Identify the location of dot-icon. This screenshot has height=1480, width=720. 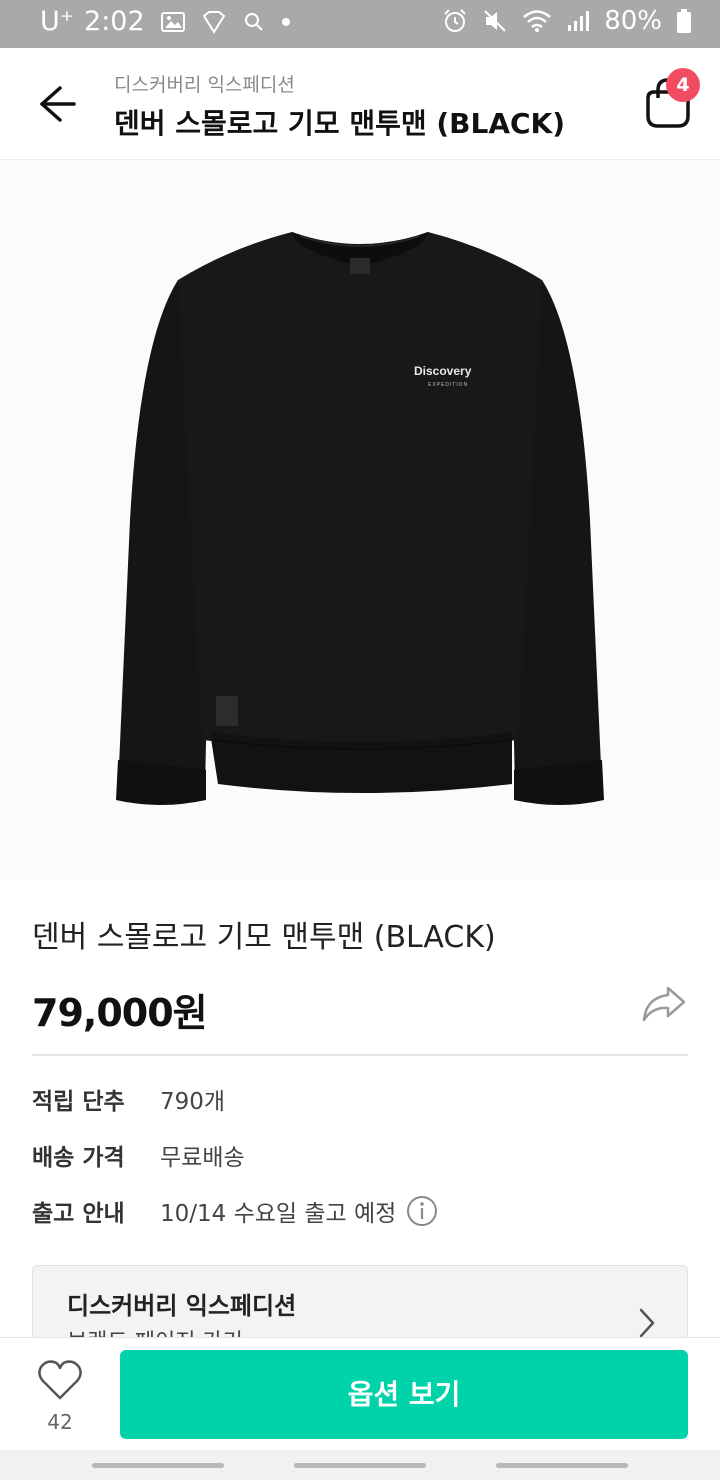
(286, 22).